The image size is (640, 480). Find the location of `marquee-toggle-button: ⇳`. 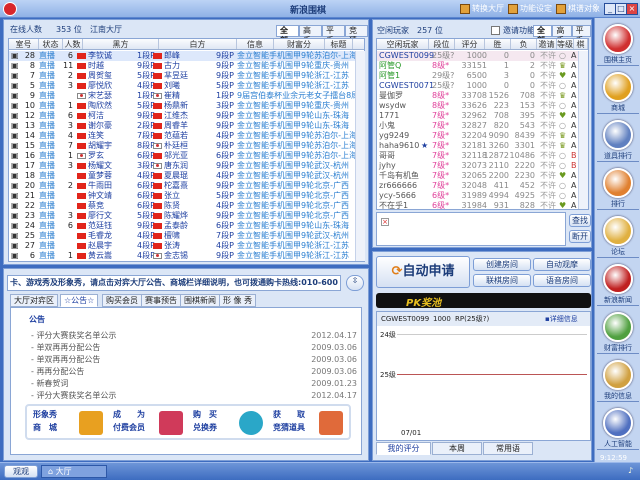

marquee-toggle-button: ⇳ is located at coordinates (355, 283).